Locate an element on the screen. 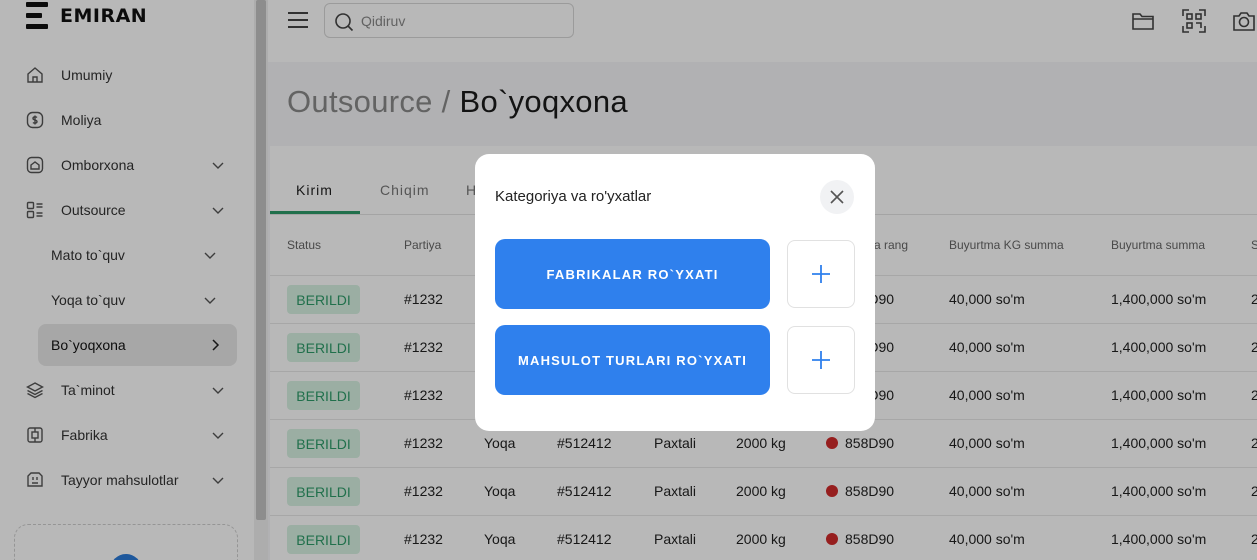  factories-list-button: FABRIKALAR RO`YXATI is located at coordinates (632, 274).